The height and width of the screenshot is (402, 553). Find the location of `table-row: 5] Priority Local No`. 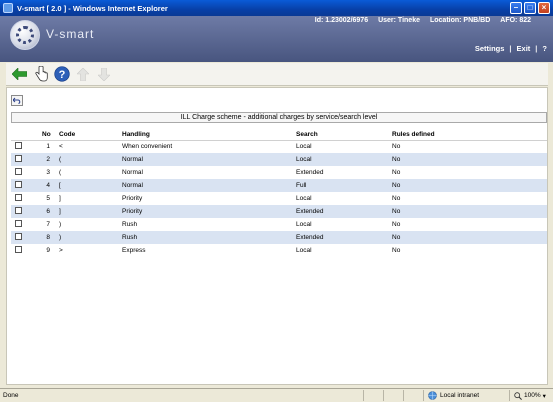

table-row: 5] Priority Local No is located at coordinates (279, 198).